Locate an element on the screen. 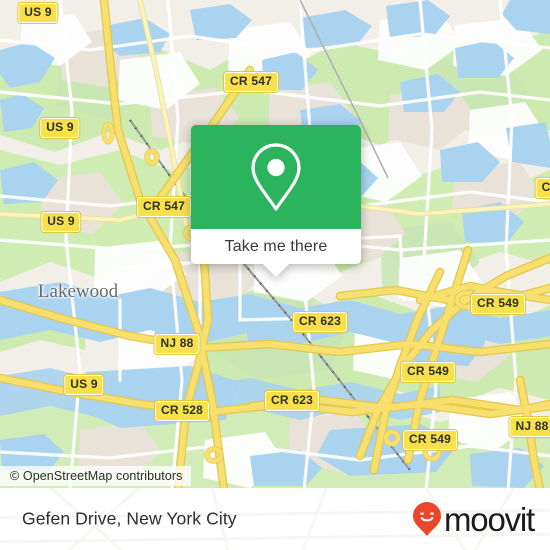 The image size is (550, 550). popup-icon-area is located at coordinates (276, 177).